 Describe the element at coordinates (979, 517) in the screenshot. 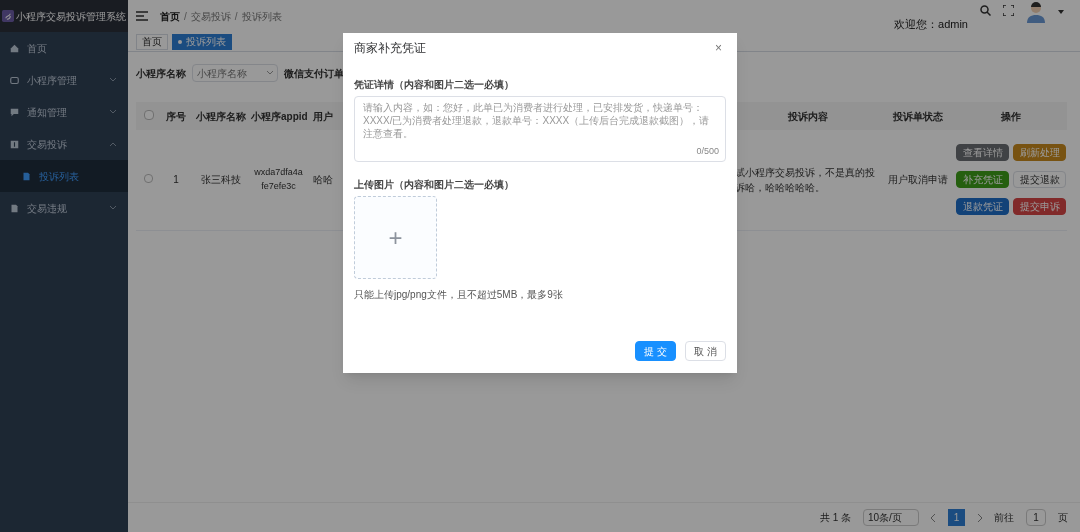

I see `chevron-right-icon` at that location.